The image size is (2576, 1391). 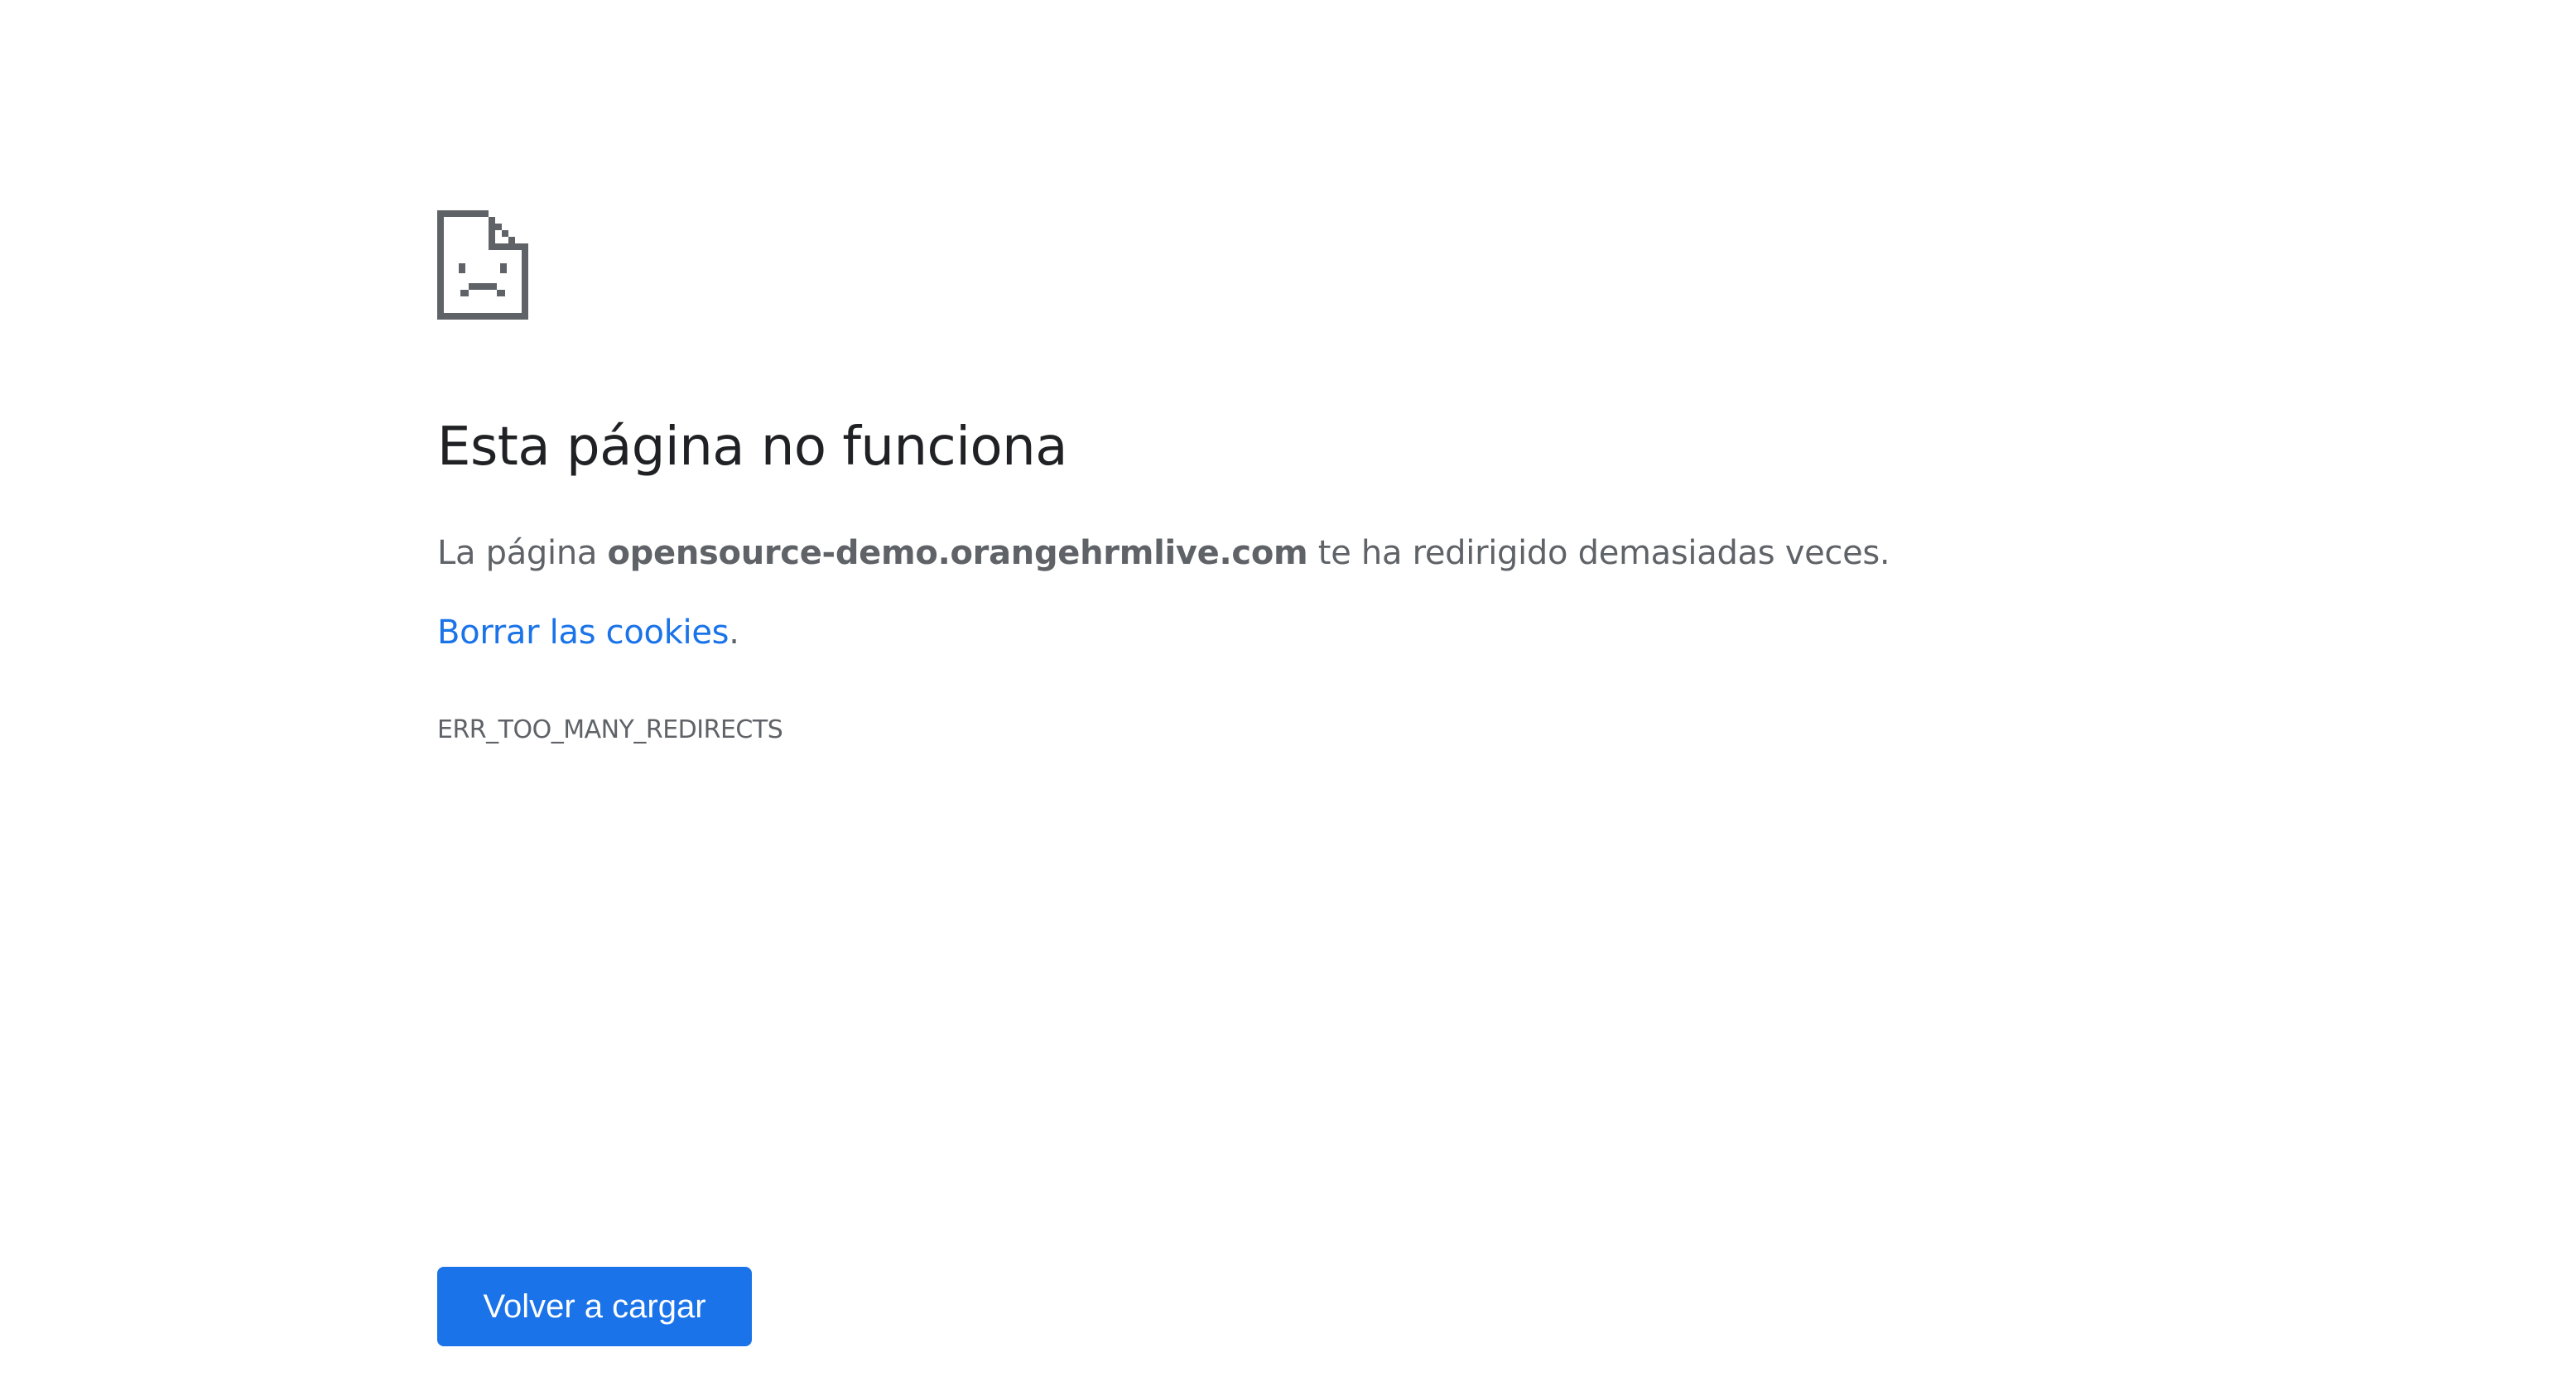 I want to click on summary-suffix: te ha redirigido demasiadas veces., so click(x=1598, y=553).